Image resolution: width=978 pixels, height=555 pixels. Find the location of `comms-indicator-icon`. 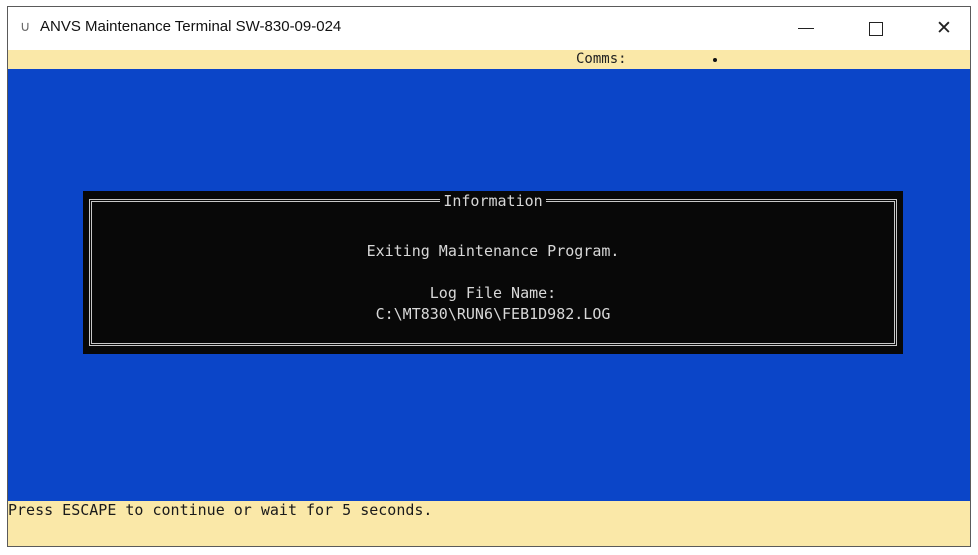

comms-indicator-icon is located at coordinates (715, 60).